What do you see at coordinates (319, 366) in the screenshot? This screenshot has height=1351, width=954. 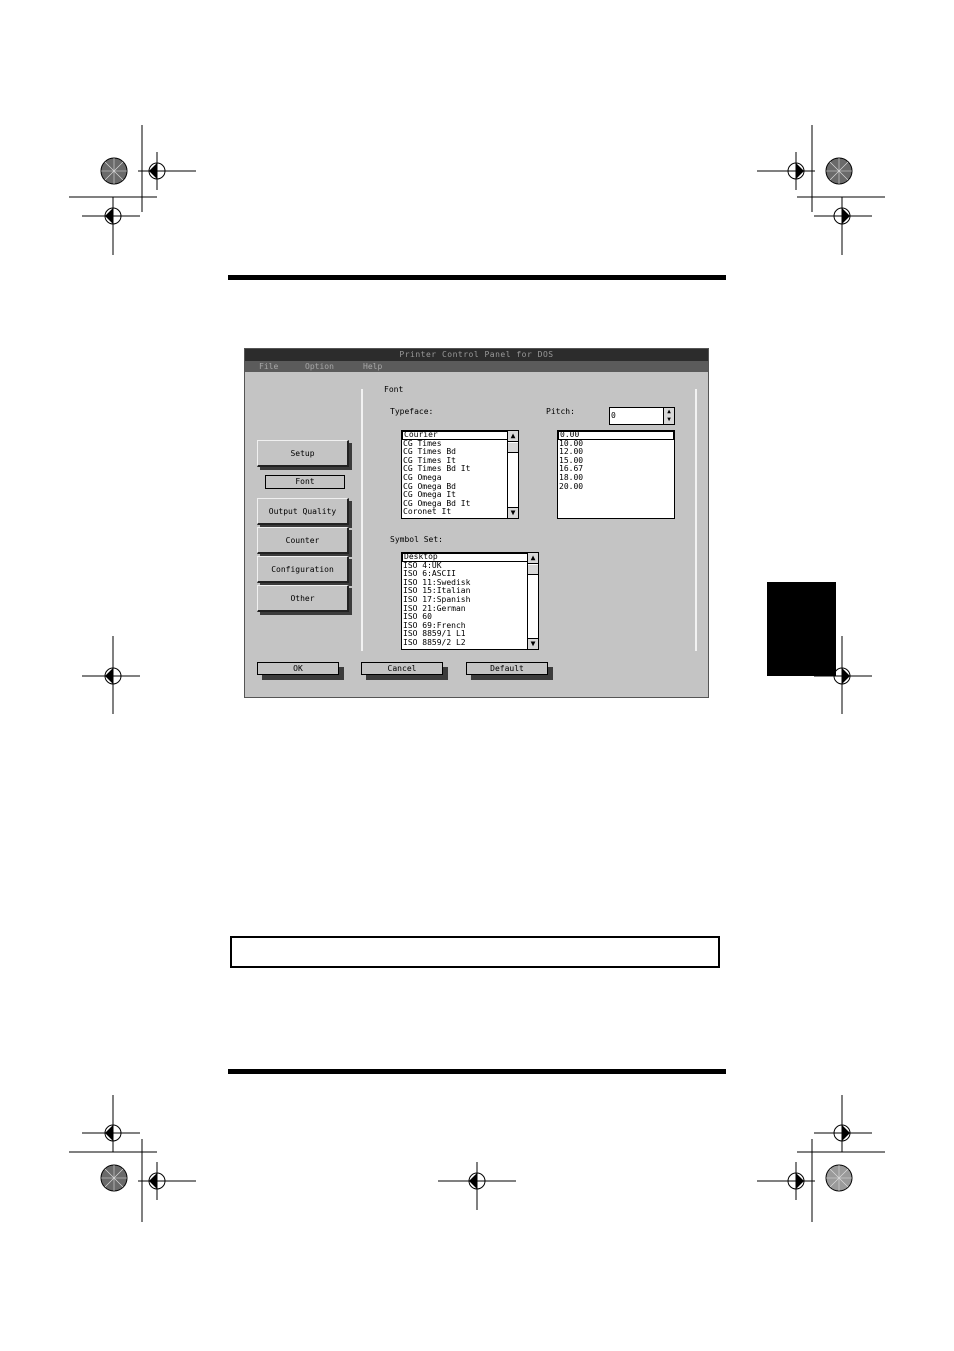 I see `menu-option: Option` at bounding box center [319, 366].